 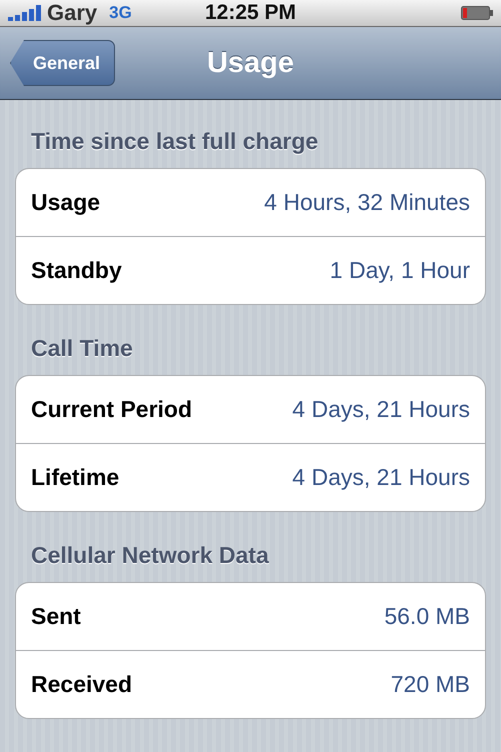 I want to click on page-title: Usage, so click(x=250, y=63).